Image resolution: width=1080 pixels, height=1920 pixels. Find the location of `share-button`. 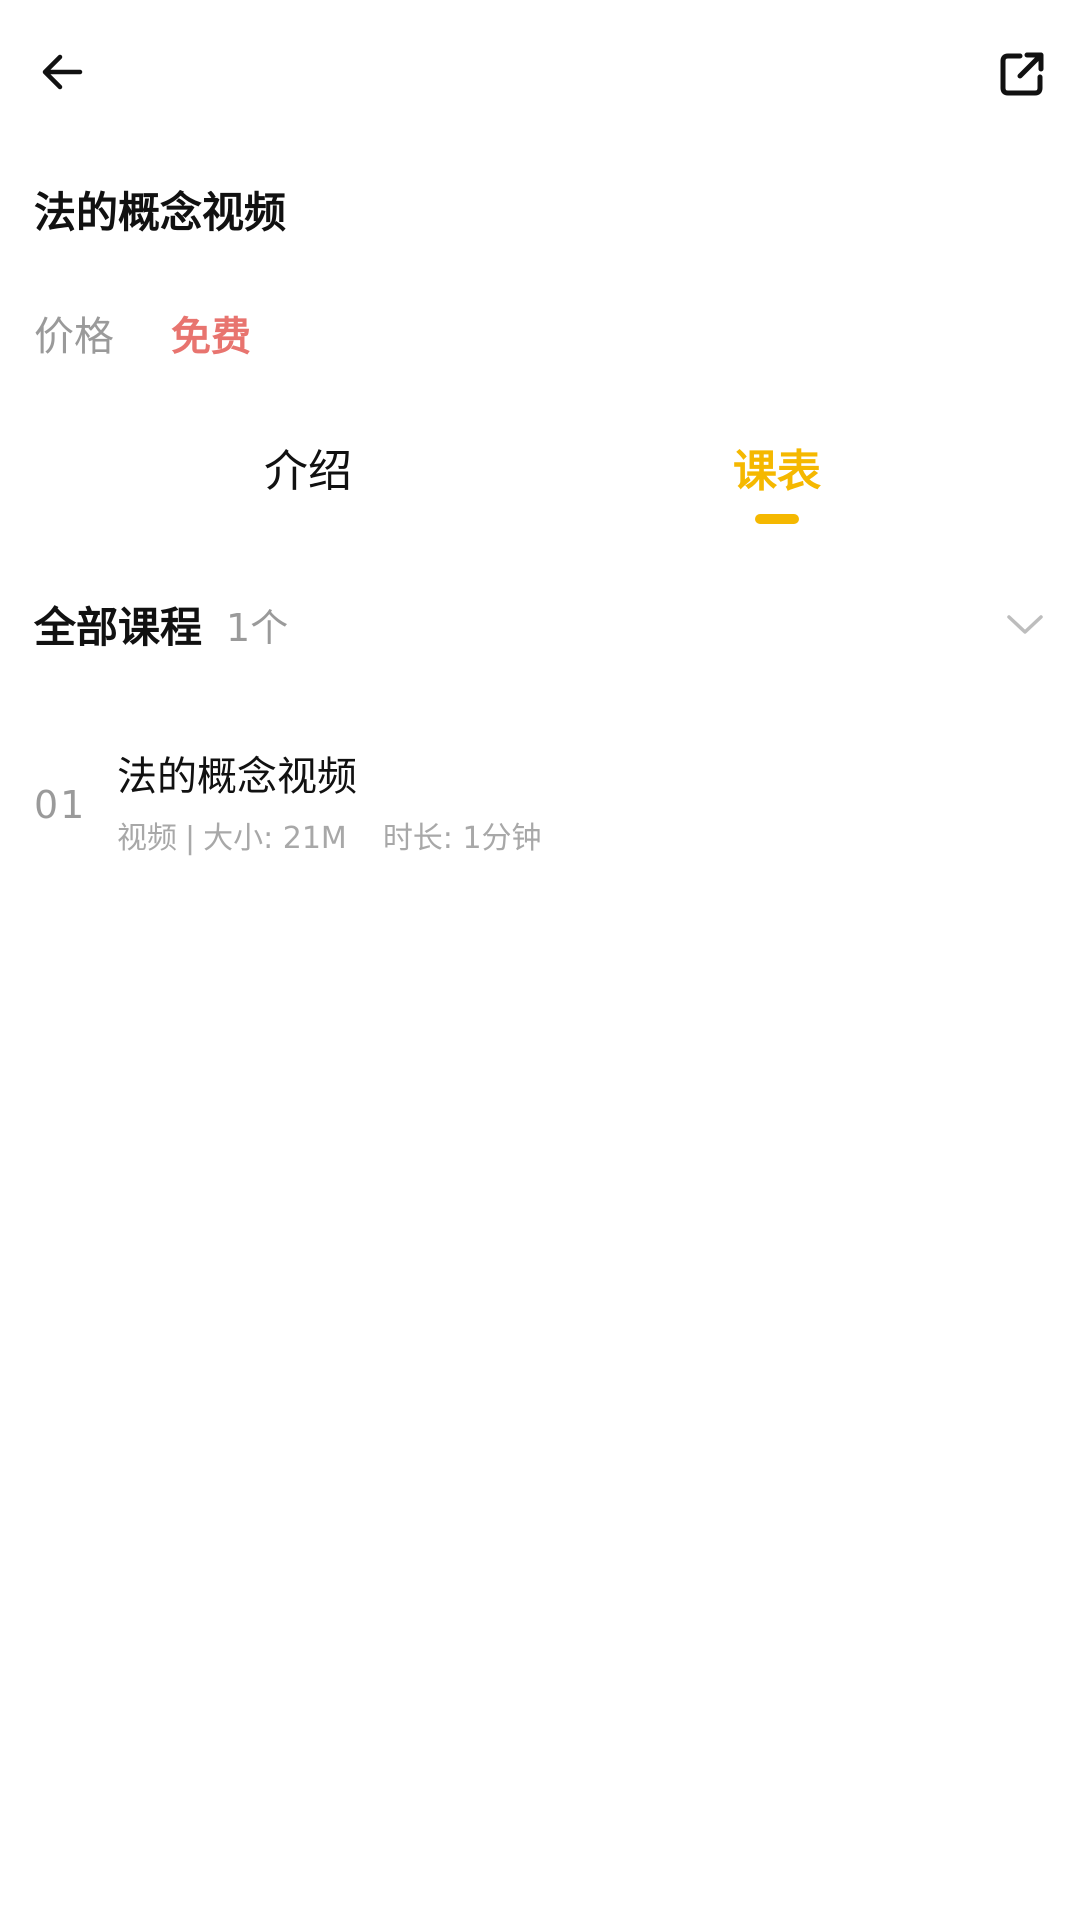

share-button is located at coordinates (1022, 74).